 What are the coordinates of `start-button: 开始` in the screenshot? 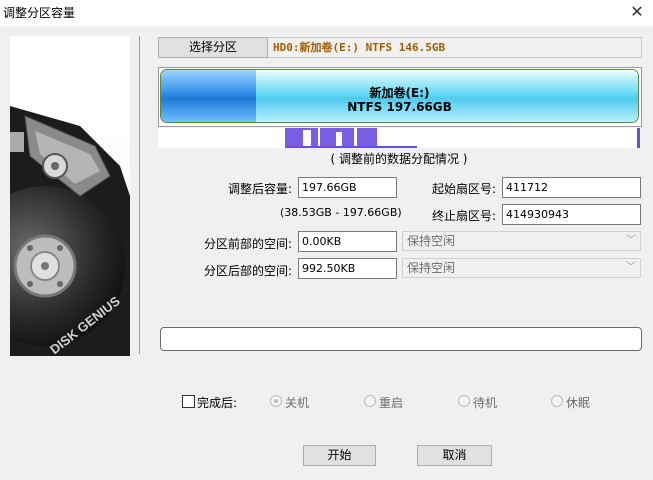 It's located at (339, 455).